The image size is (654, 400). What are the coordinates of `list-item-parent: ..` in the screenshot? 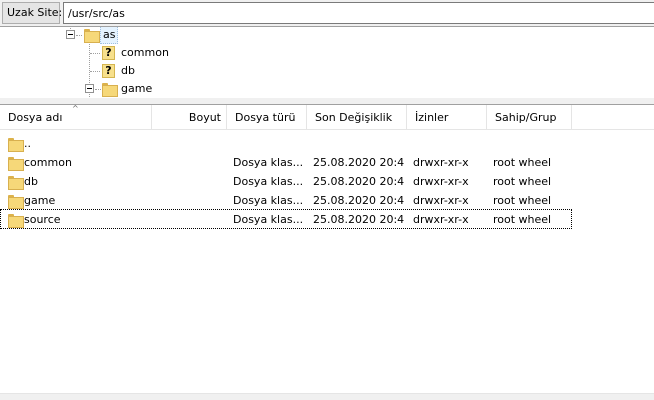 It's located at (286, 143).